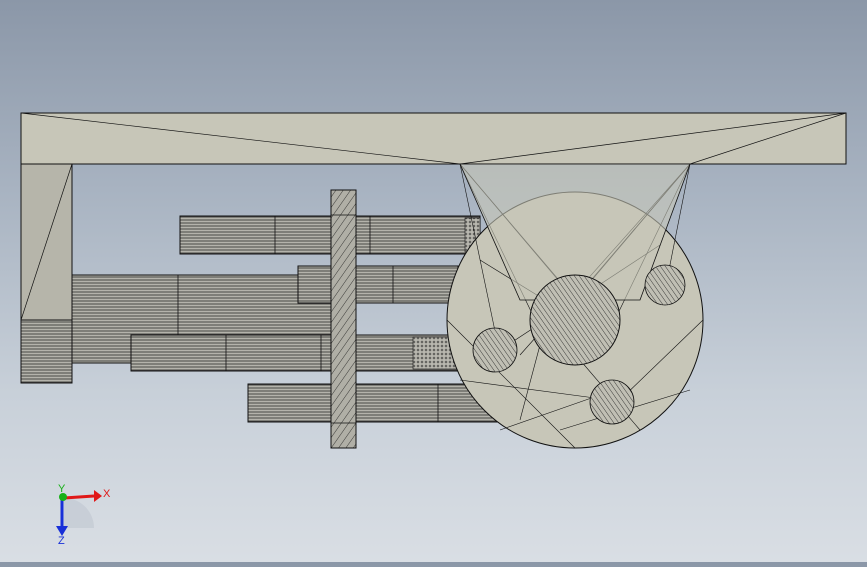 Image resolution: width=867 pixels, height=567 pixels. I want to click on z-axis-label: Z, so click(61, 541).